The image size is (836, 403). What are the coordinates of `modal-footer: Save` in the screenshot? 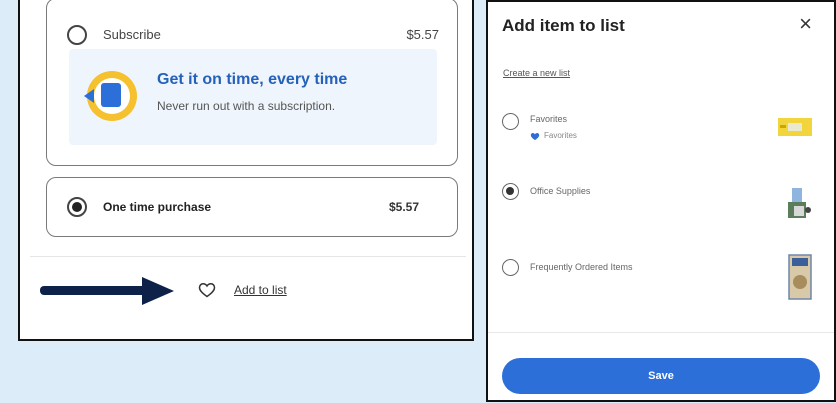 It's located at (661, 367).